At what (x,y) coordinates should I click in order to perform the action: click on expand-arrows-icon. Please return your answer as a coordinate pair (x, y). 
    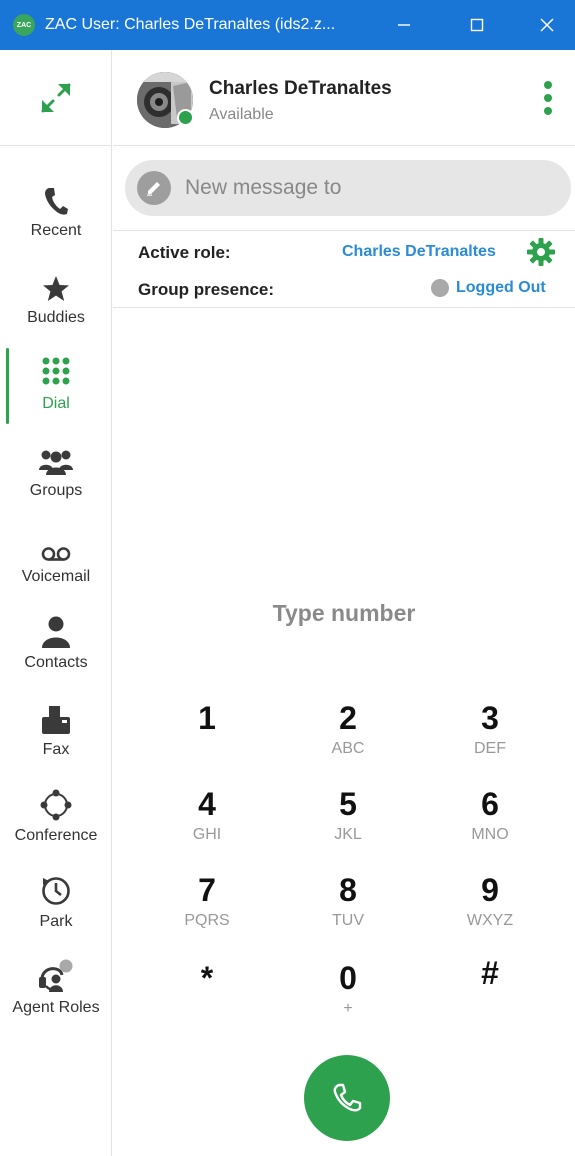
    Looking at the image, I should click on (56, 97).